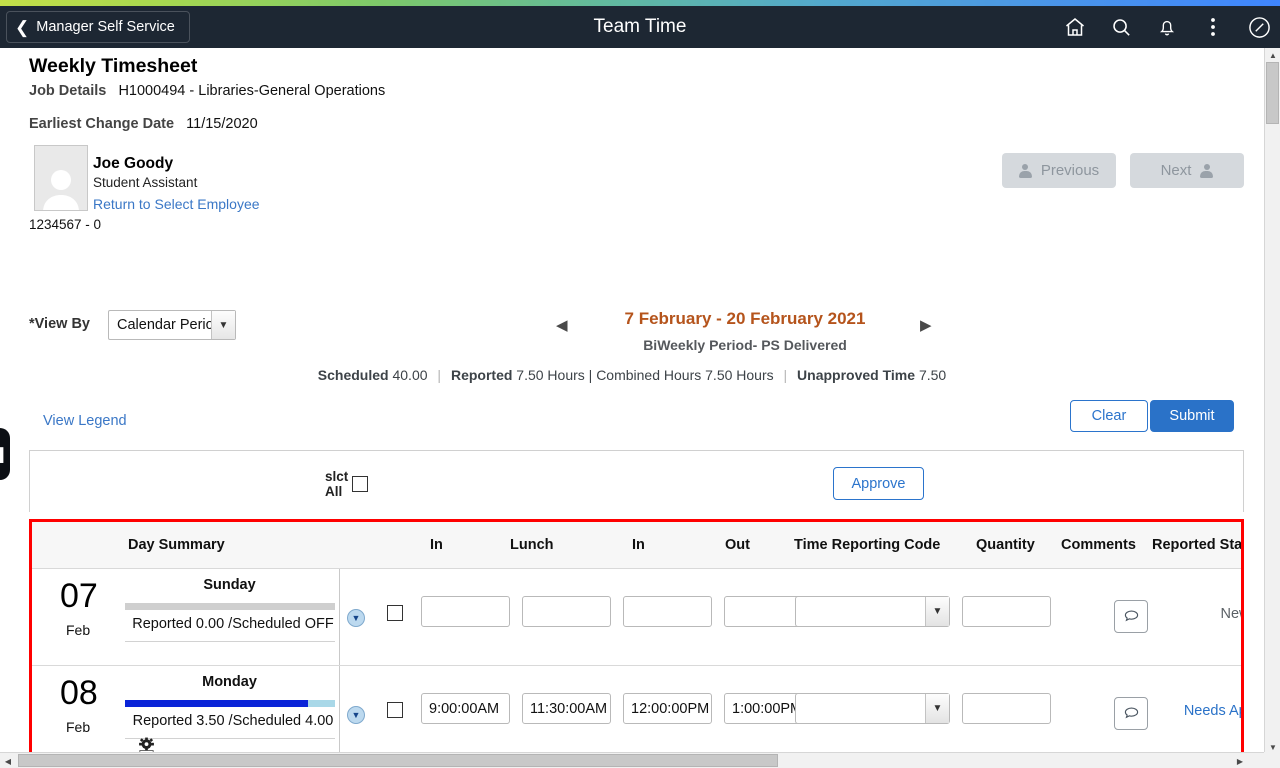 The image size is (1280, 768). I want to click on day-number: 08, so click(79, 693).